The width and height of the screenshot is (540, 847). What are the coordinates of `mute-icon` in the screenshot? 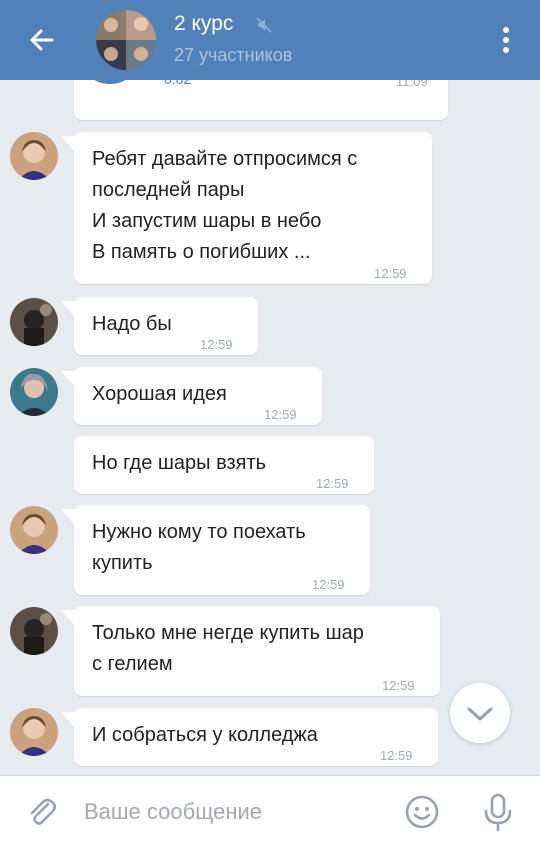 It's located at (264, 25).